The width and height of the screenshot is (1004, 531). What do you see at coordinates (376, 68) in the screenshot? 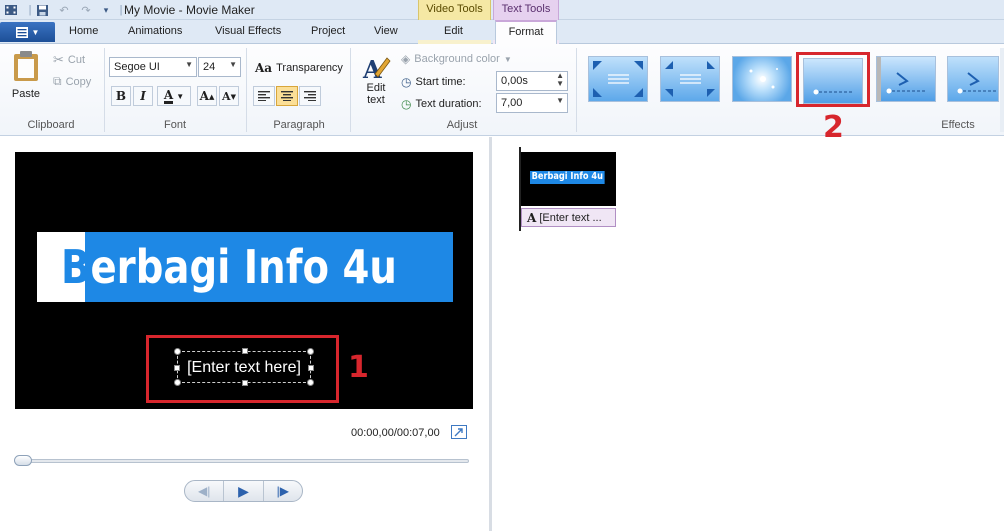
I see `edit-text-pencil-icon: A` at bounding box center [376, 68].